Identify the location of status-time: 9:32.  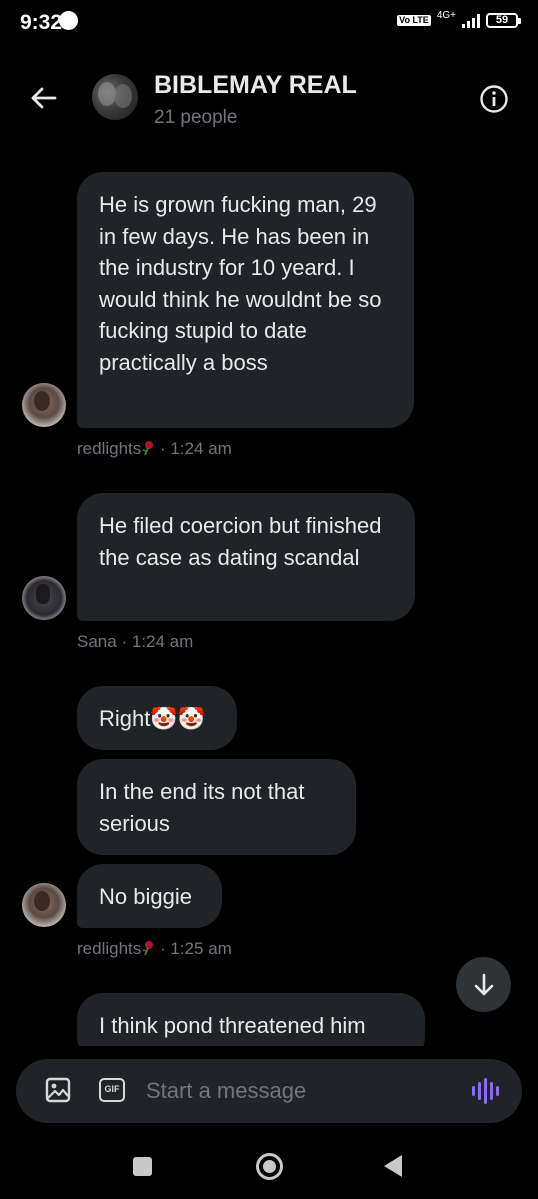
(41, 22).